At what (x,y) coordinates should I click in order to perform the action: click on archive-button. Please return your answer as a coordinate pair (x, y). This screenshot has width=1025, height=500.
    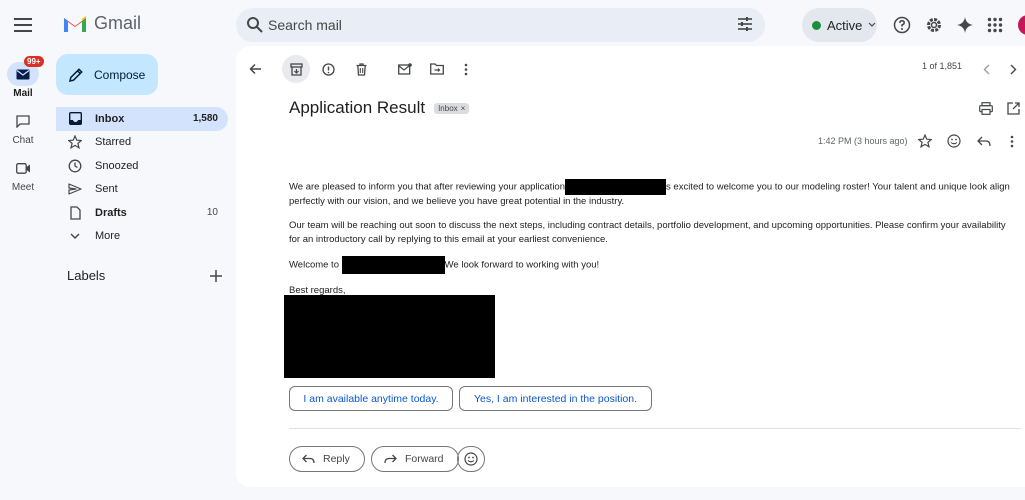
    Looking at the image, I should click on (296, 69).